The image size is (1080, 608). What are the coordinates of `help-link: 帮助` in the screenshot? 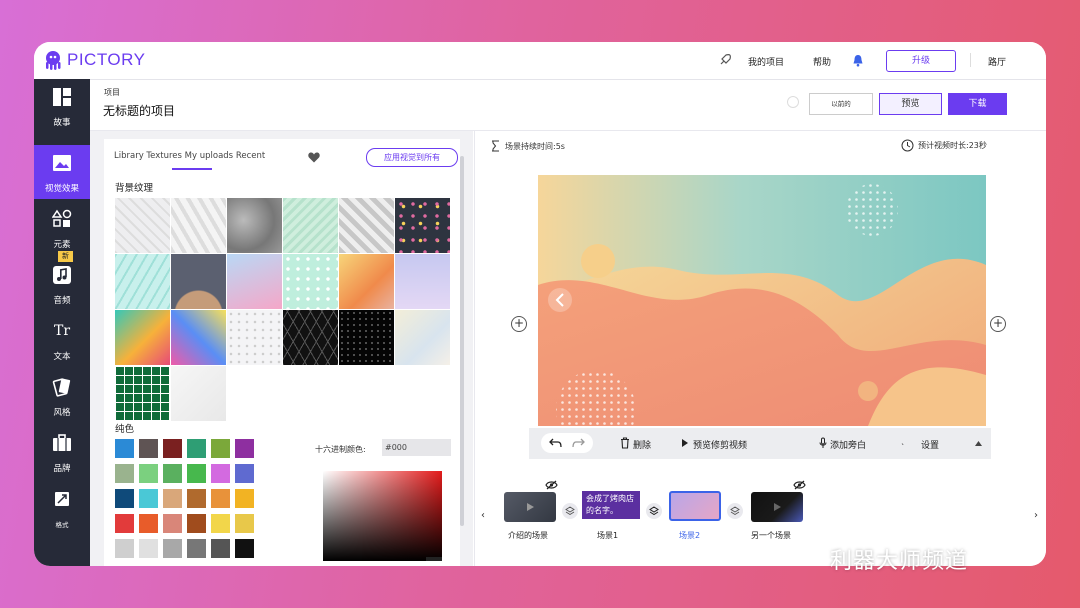 It's located at (822, 61).